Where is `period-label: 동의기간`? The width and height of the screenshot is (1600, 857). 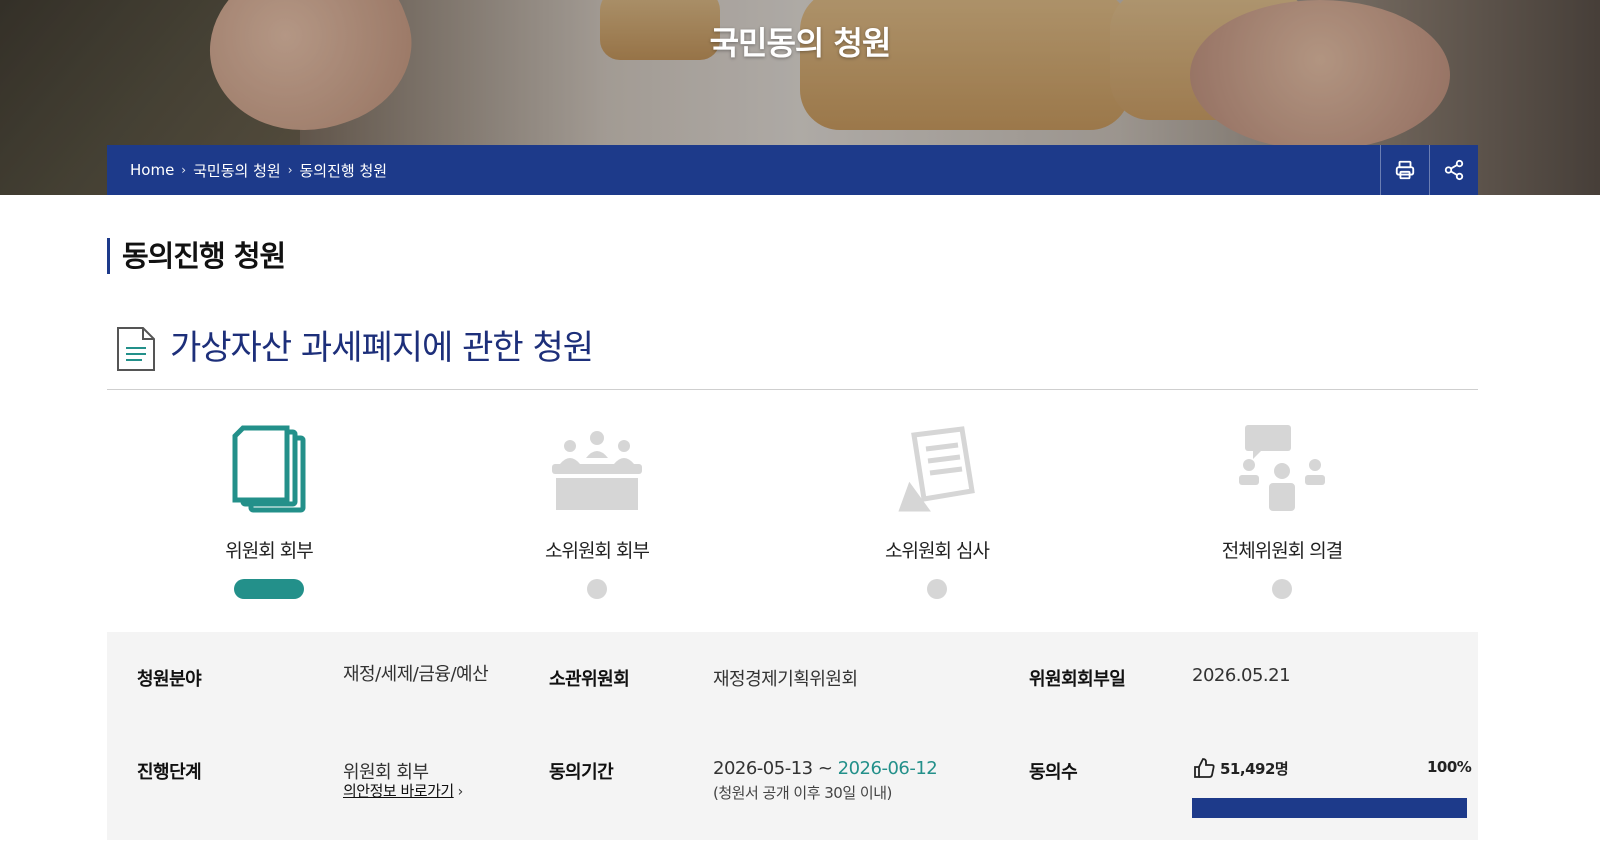
period-label: 동의기간 is located at coordinates (581, 772).